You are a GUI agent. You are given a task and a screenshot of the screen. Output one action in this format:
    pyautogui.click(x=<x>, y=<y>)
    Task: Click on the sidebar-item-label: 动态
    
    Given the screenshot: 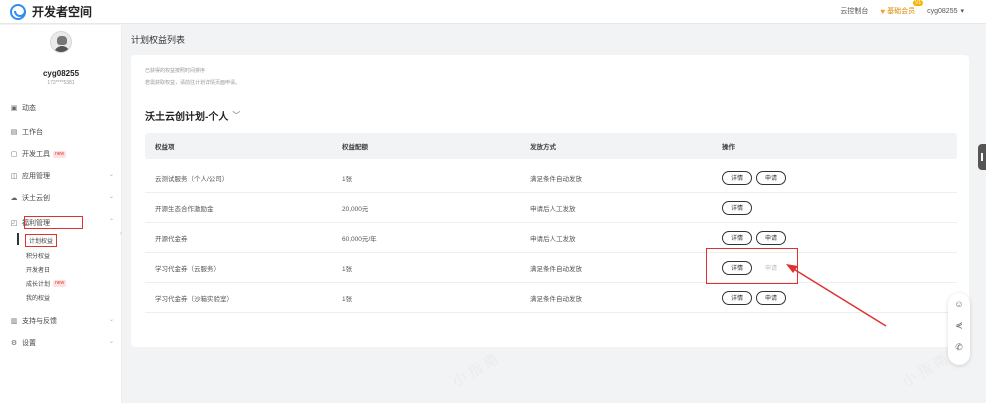 What is the action you would take?
    pyautogui.click(x=29, y=108)
    